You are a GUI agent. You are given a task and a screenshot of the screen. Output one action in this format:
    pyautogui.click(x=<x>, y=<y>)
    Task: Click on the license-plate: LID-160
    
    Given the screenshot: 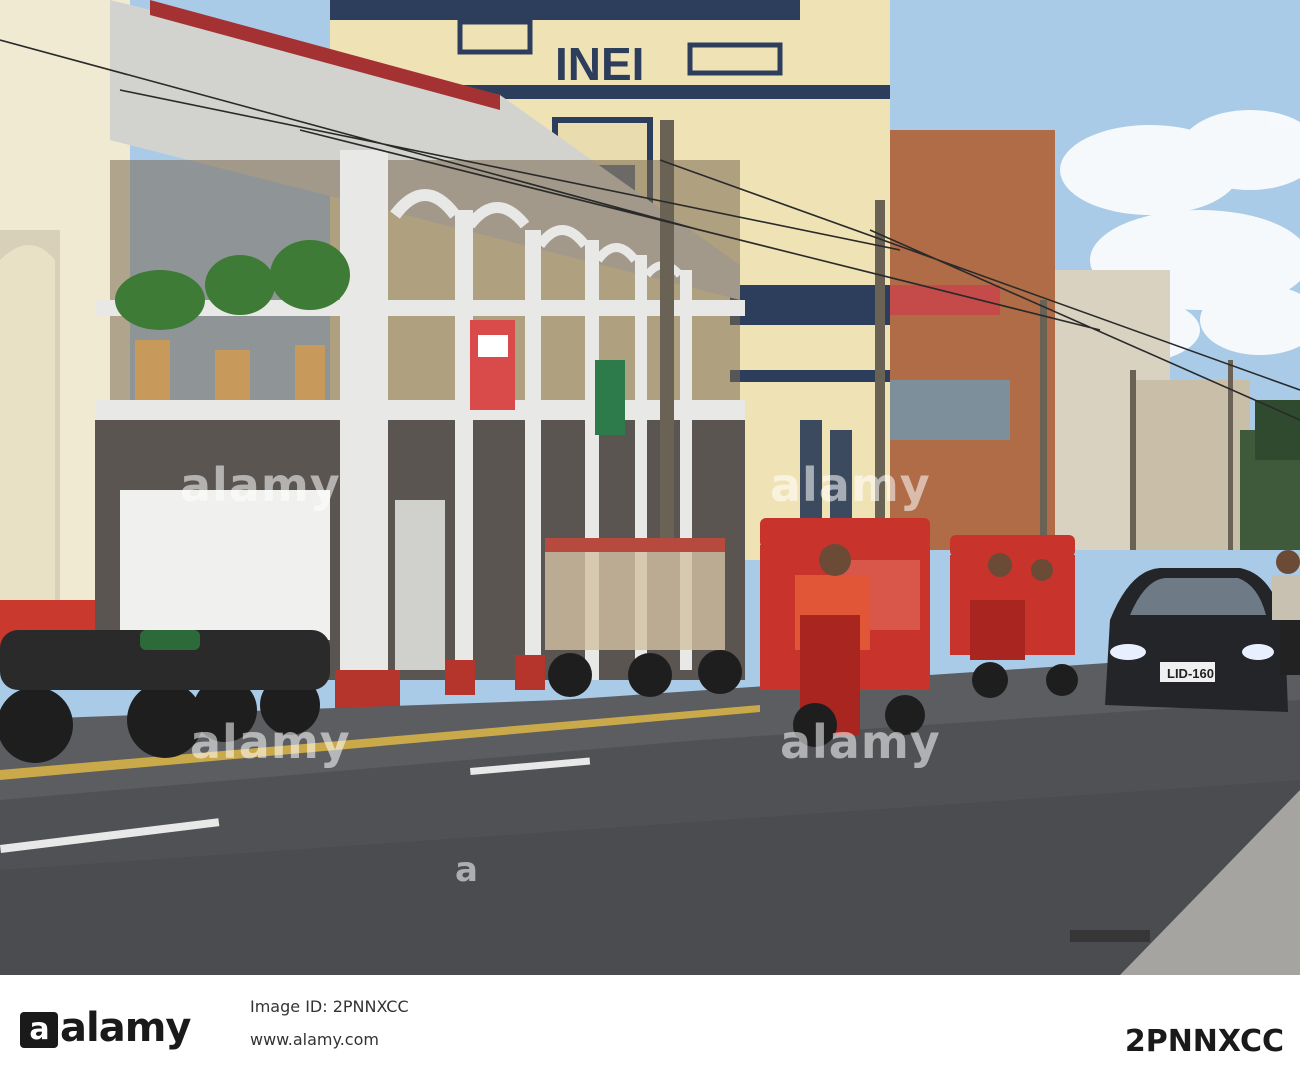 What is the action you would take?
    pyautogui.click(x=1190, y=673)
    